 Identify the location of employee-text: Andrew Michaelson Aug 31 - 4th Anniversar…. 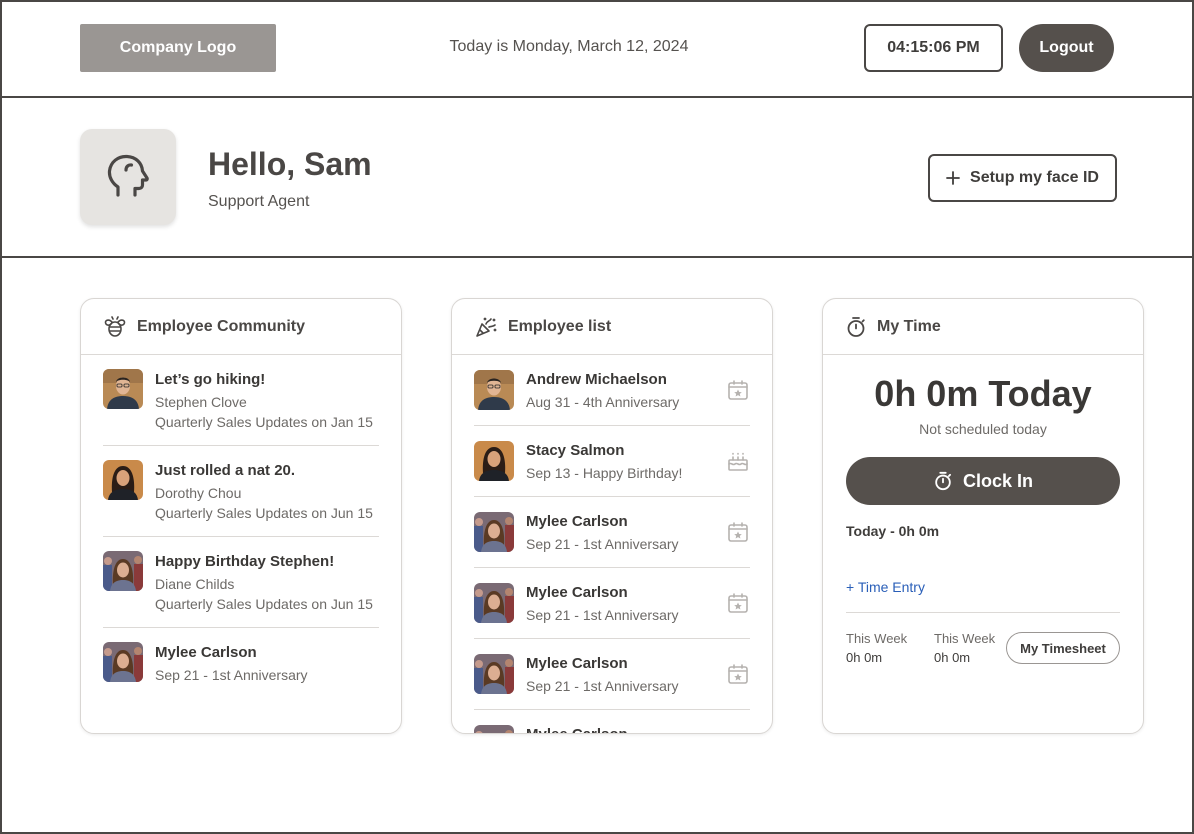
(602, 391).